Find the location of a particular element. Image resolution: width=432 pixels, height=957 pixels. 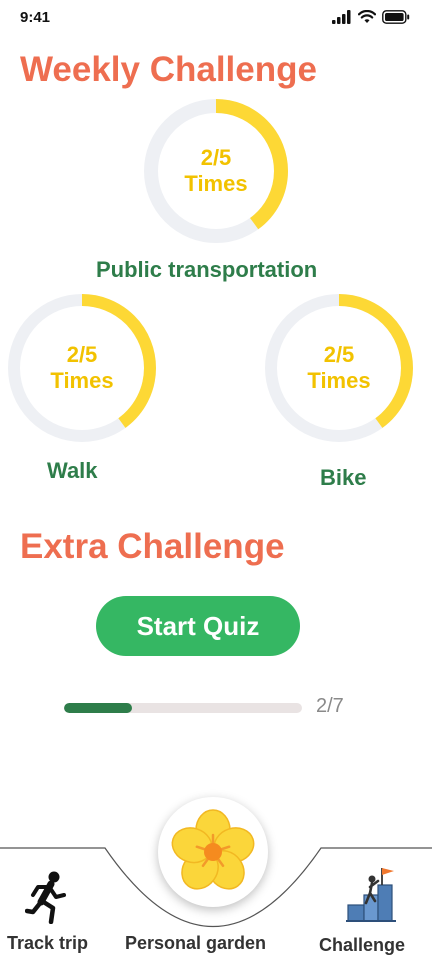

nav-track-trip-label: Track trip is located at coordinates (48, 943).